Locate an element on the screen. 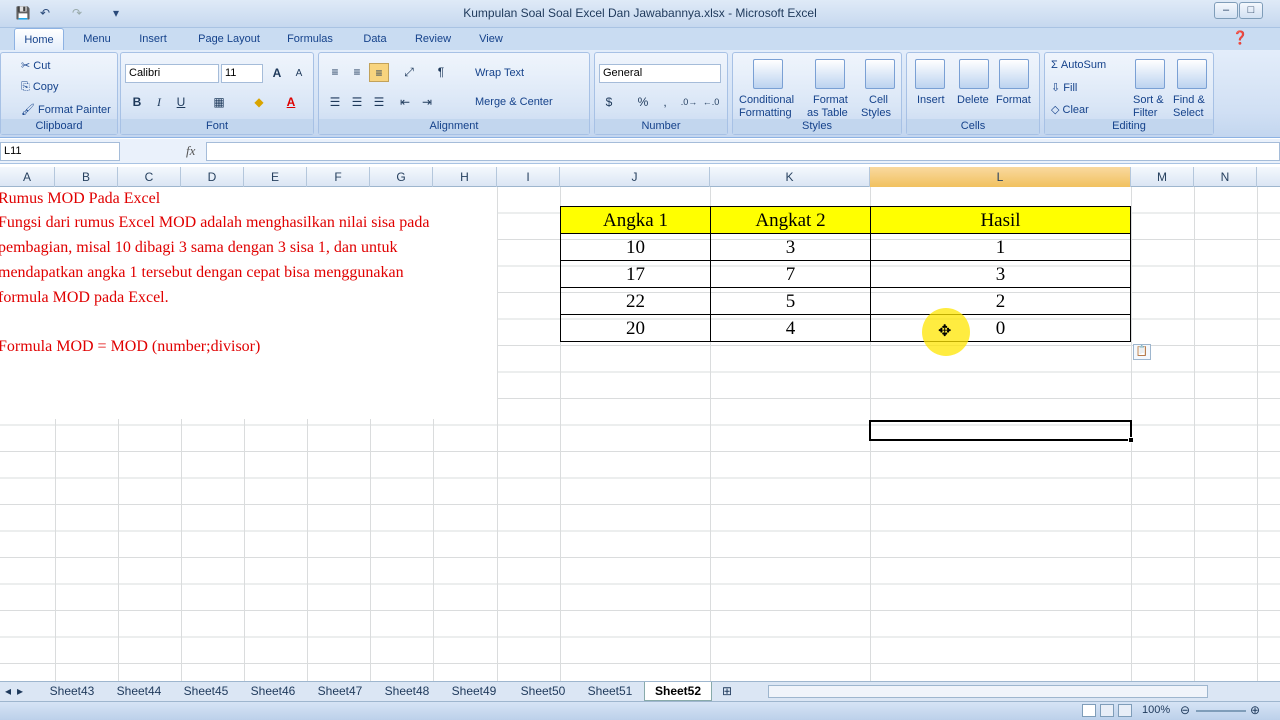 The image size is (1280, 720). format-painter-button: 🖌 Format Painter is located at coordinates (66, 109).